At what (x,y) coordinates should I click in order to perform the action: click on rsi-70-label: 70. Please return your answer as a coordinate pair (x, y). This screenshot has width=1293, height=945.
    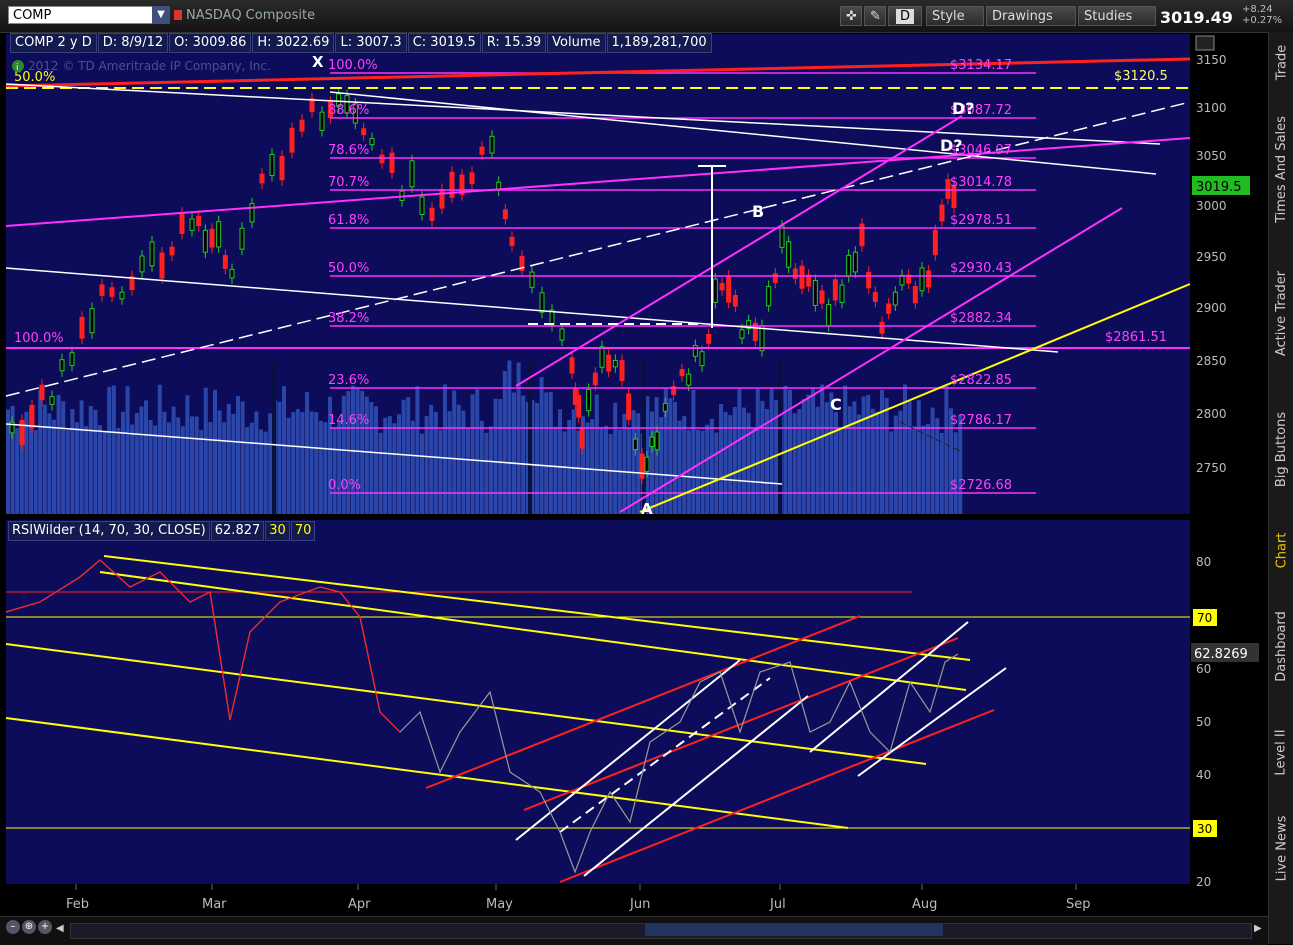
    Looking at the image, I should click on (1204, 618).